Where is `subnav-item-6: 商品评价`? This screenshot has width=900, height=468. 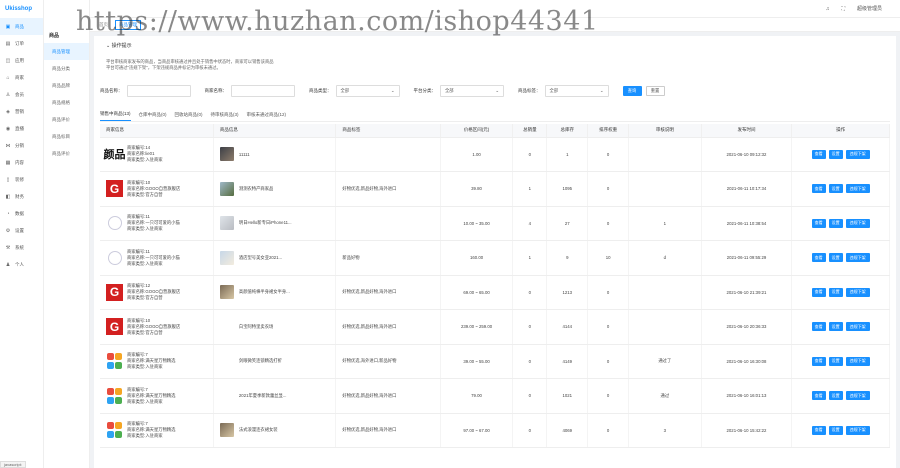
subnav-item-6: 商品评价 is located at coordinates (66, 153).